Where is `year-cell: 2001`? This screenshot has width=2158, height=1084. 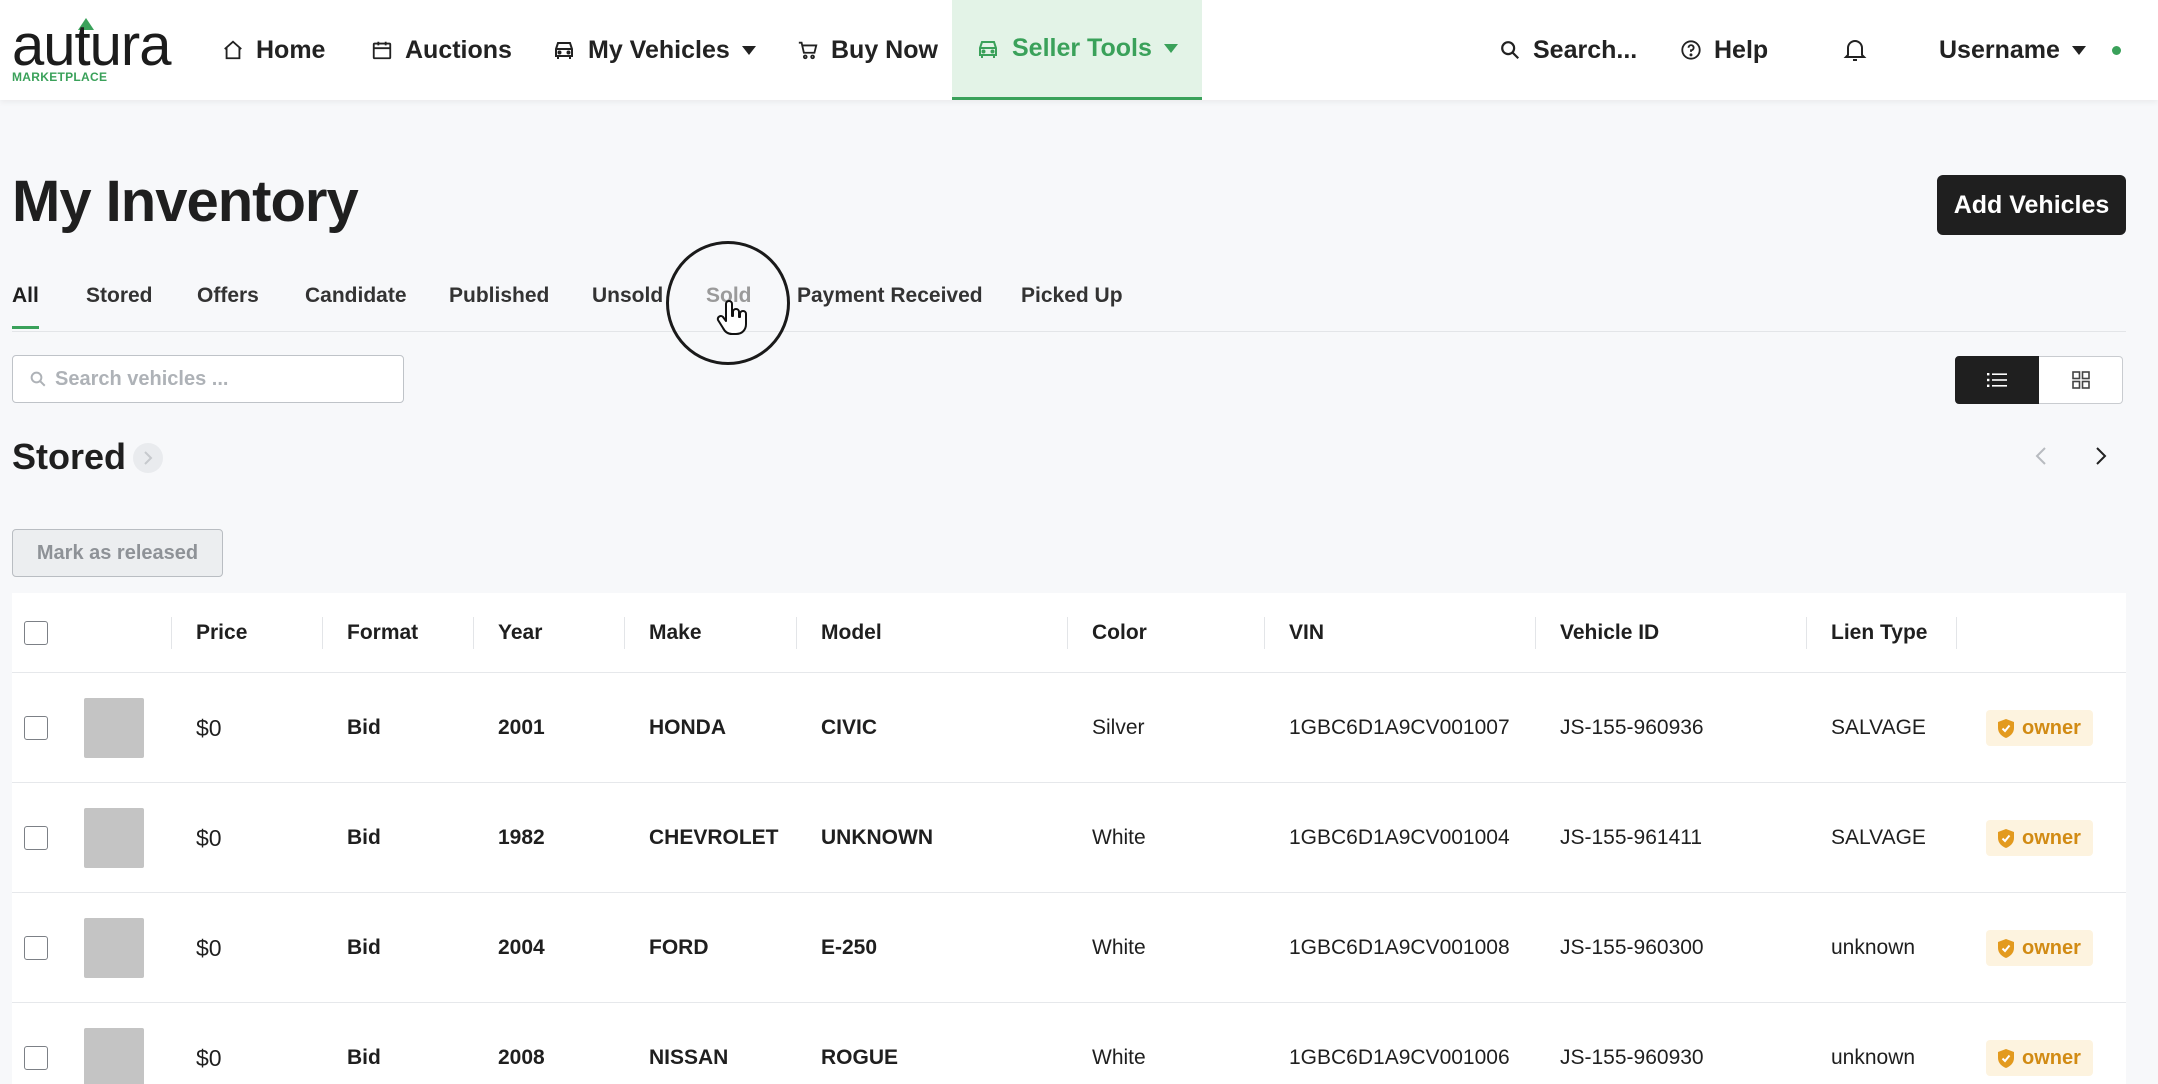
year-cell: 2001 is located at coordinates (521, 727).